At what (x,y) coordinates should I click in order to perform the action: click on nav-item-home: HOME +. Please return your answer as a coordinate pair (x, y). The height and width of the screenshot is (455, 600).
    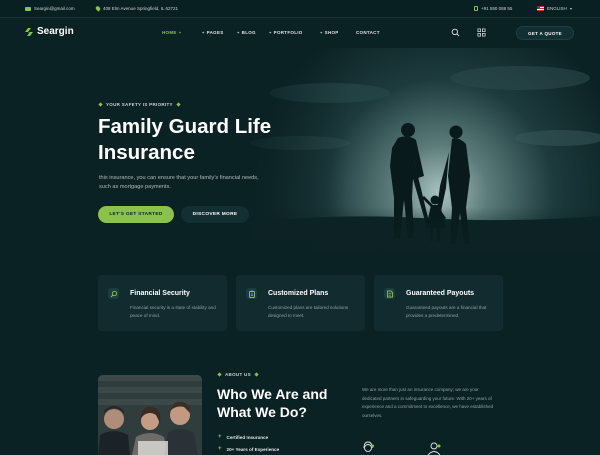
    Looking at the image, I should click on (171, 32).